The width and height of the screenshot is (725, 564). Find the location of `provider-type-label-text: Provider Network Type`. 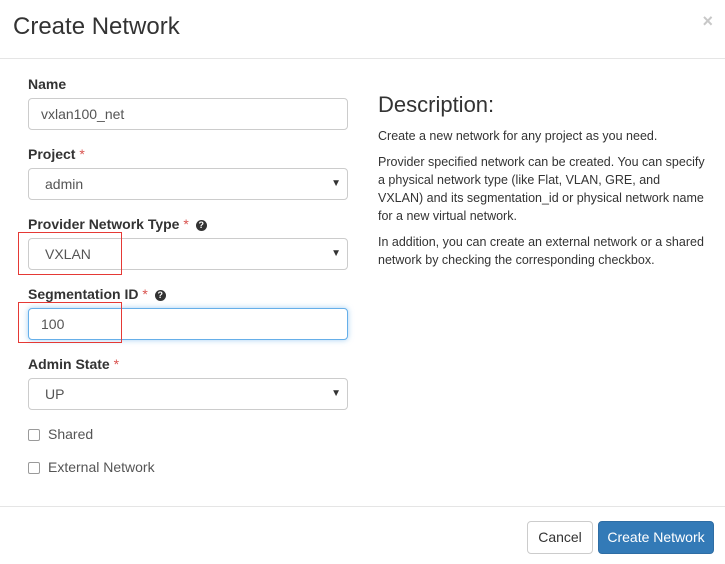

provider-type-label-text: Provider Network Type is located at coordinates (104, 224).